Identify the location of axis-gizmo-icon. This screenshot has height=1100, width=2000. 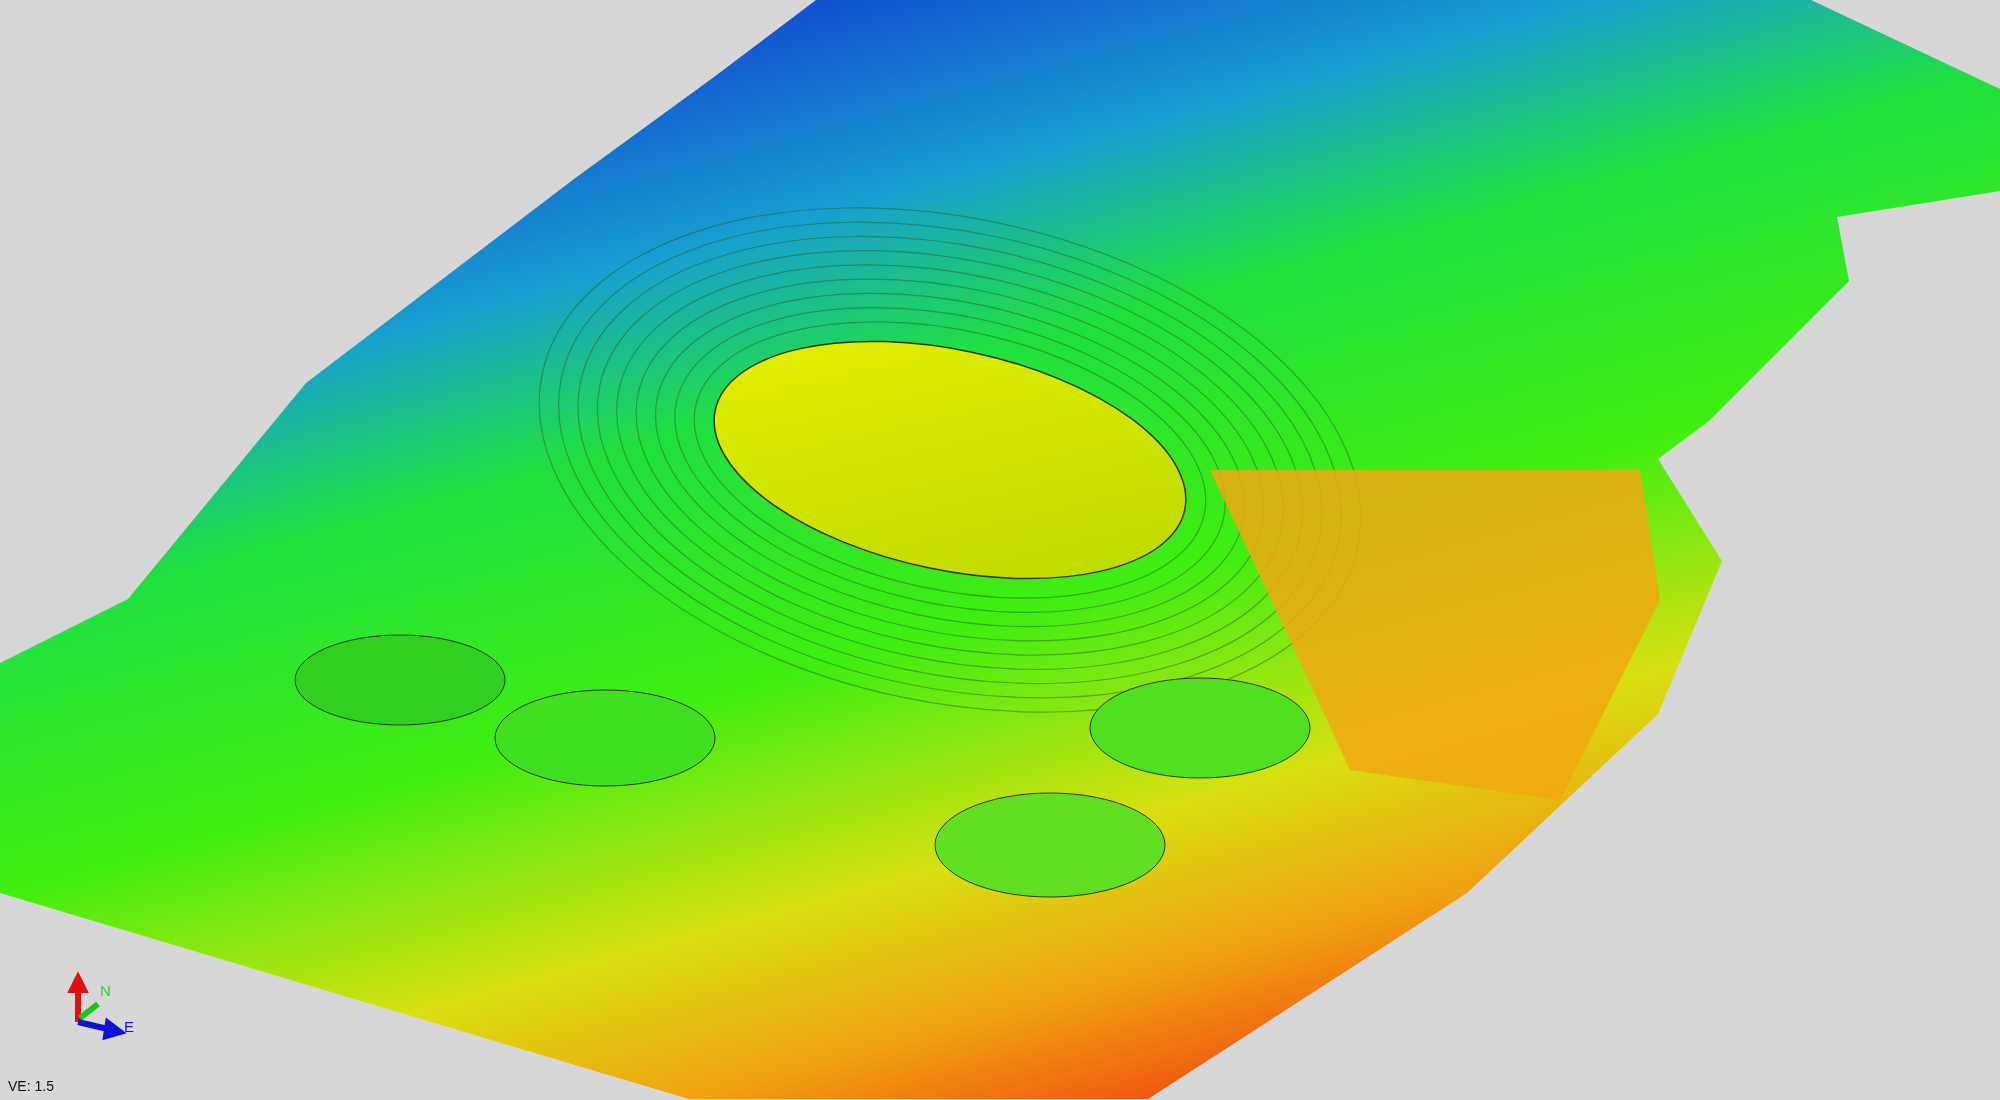
(98, 1005).